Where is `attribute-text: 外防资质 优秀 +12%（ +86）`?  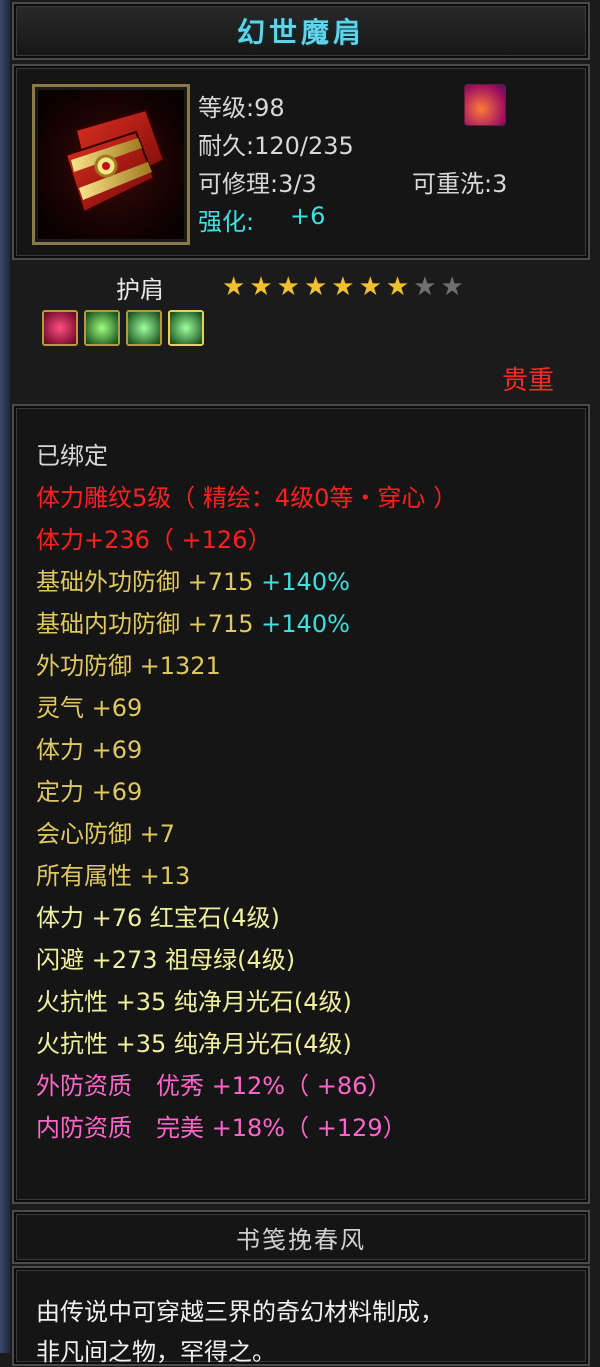 attribute-text: 外防资质 优秀 +12%（ +86） is located at coordinates (214, 1086).